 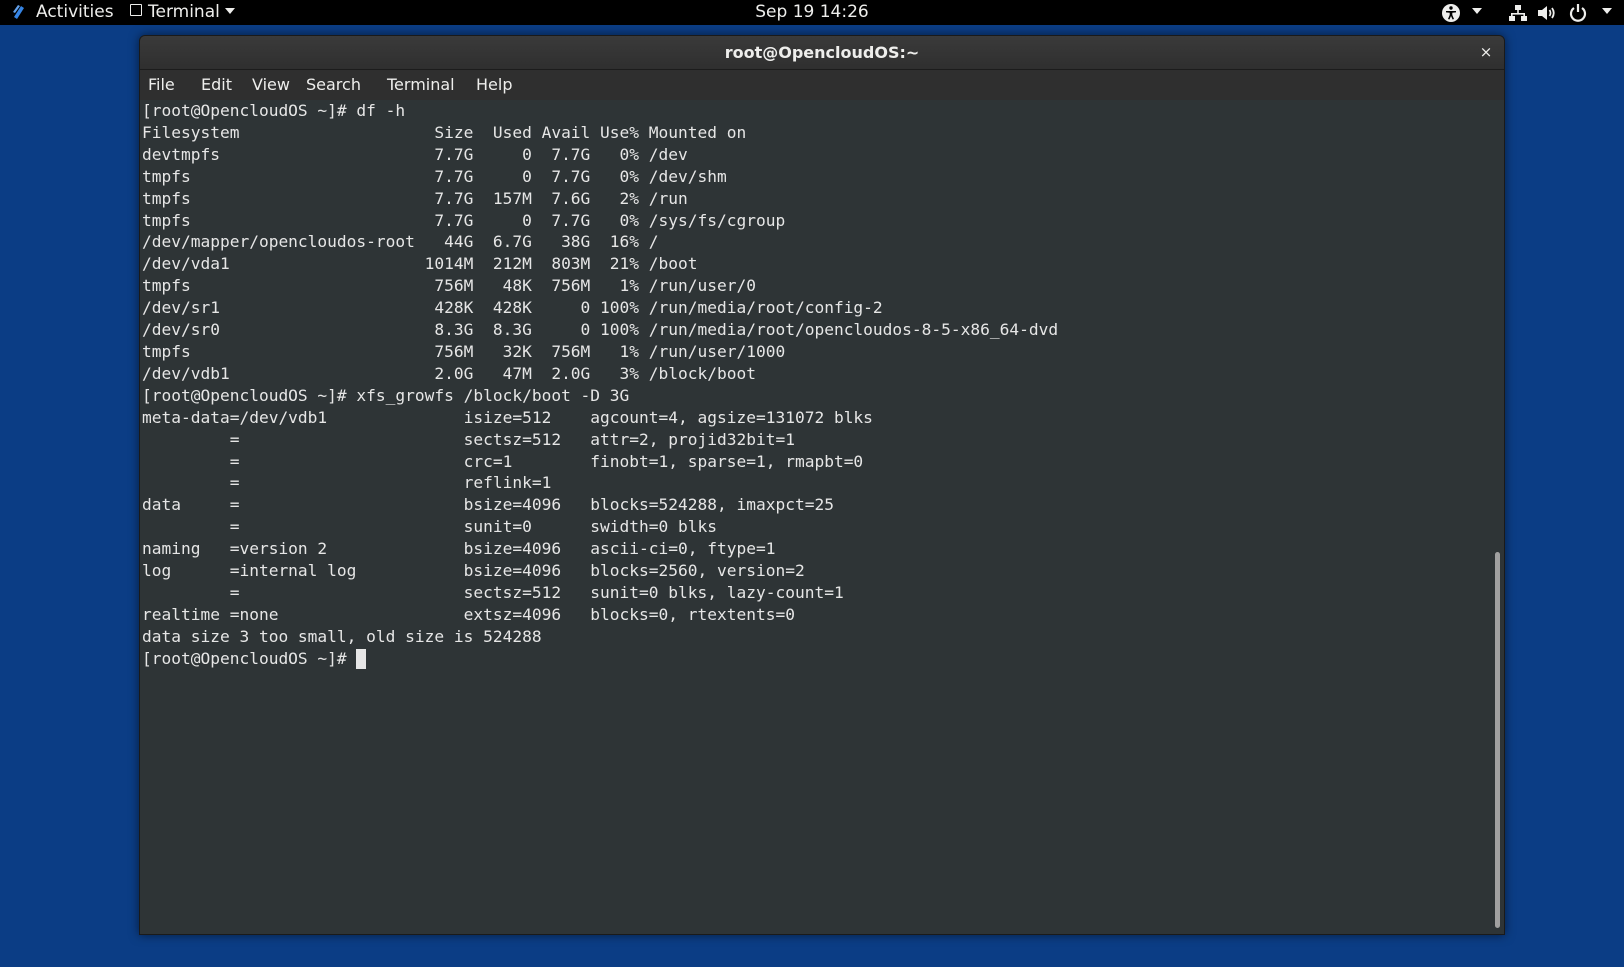 What do you see at coordinates (1518, 12) in the screenshot?
I see `network-icon` at bounding box center [1518, 12].